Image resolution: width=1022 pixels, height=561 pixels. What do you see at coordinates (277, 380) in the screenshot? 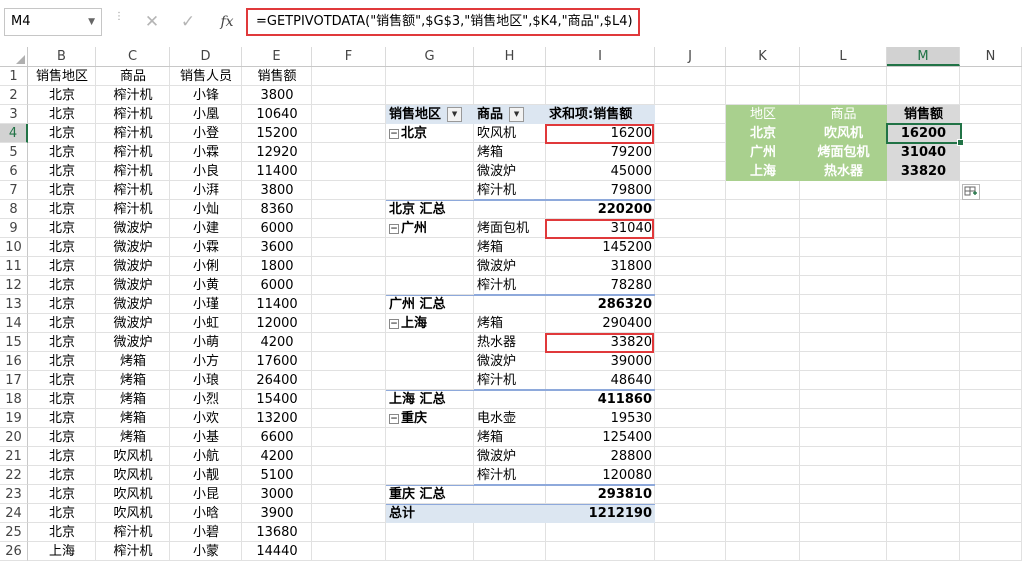
I see `source-data-cell: 26400` at bounding box center [277, 380].